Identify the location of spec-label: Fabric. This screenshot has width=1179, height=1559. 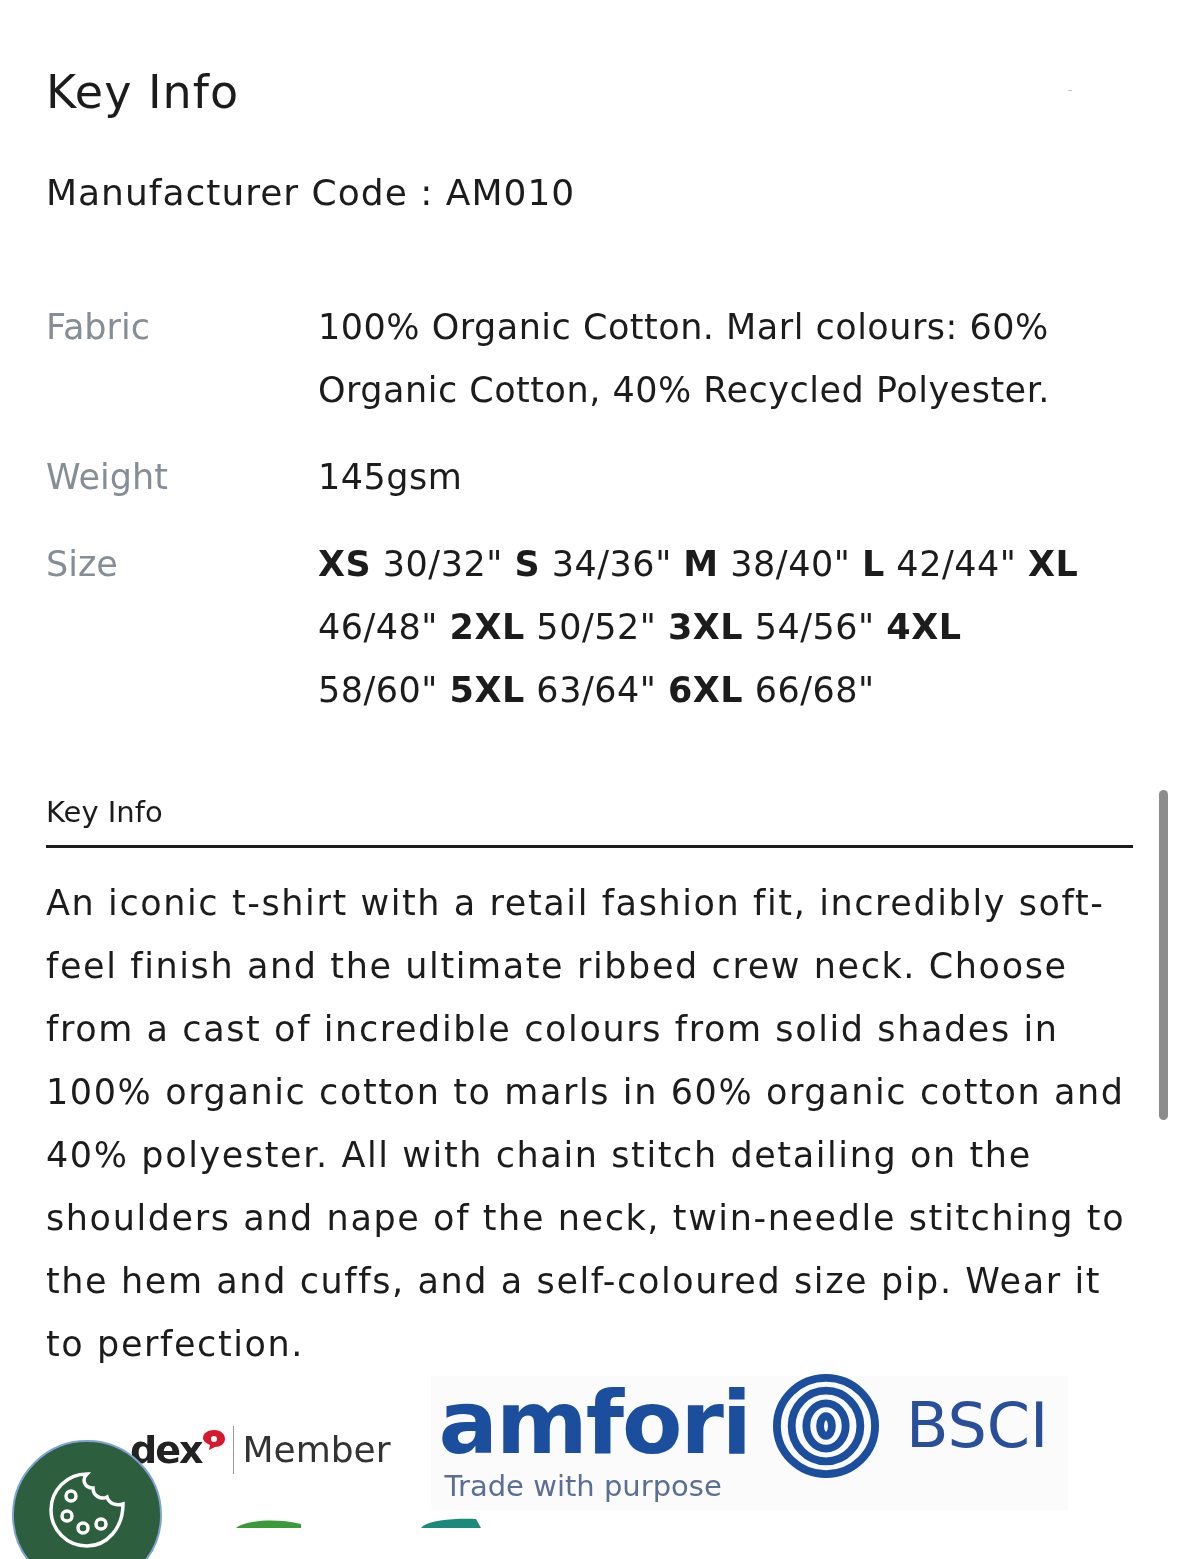
(98, 327).